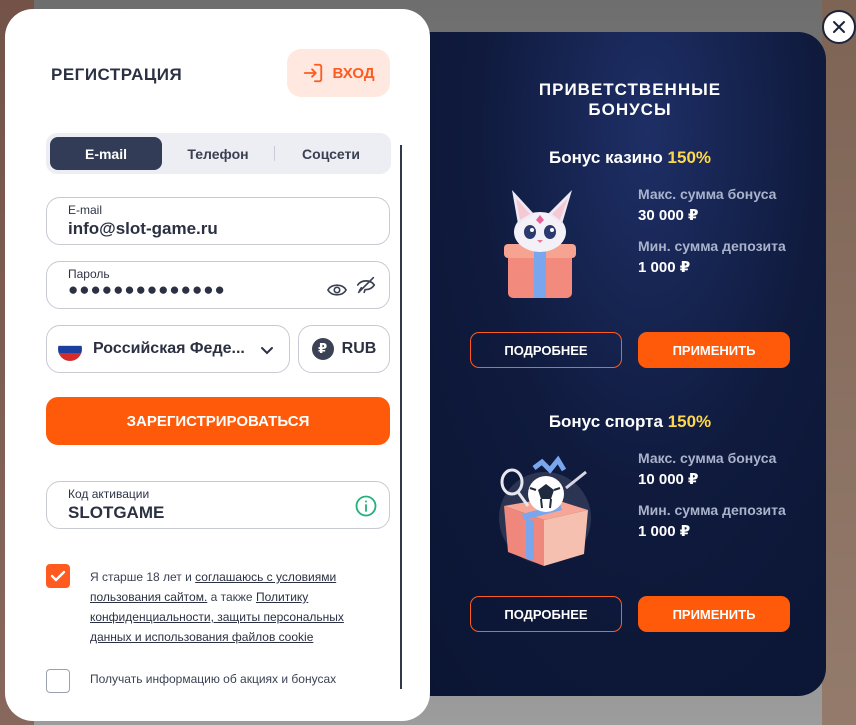  What do you see at coordinates (545, 508) in the screenshot?
I see `sports-gift-icon` at bounding box center [545, 508].